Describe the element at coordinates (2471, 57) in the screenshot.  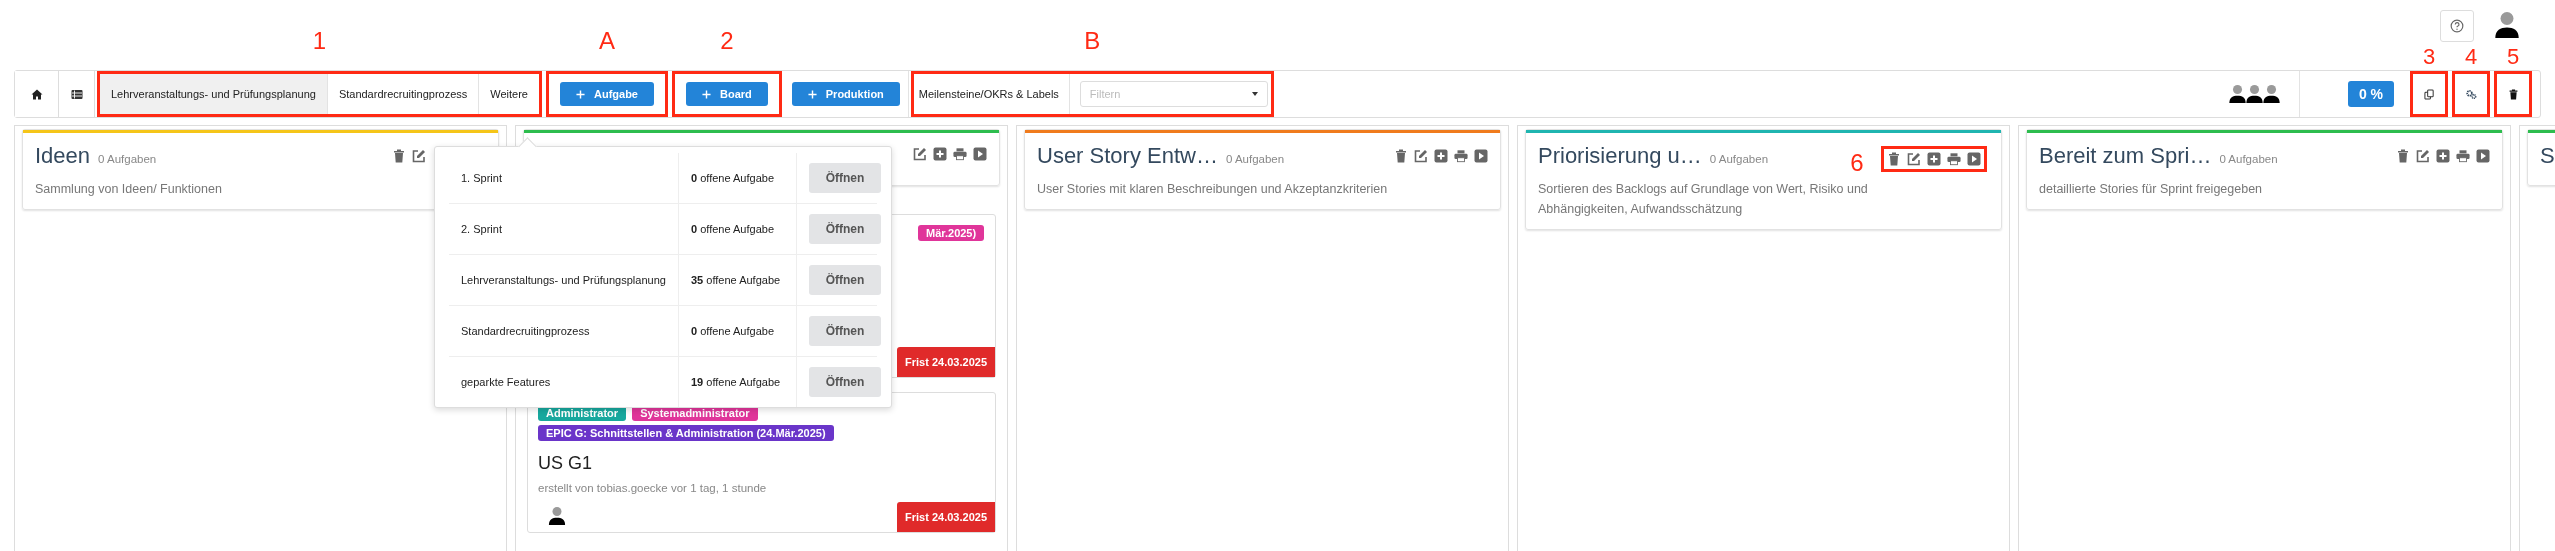
I see `callout-number: 4` at that location.